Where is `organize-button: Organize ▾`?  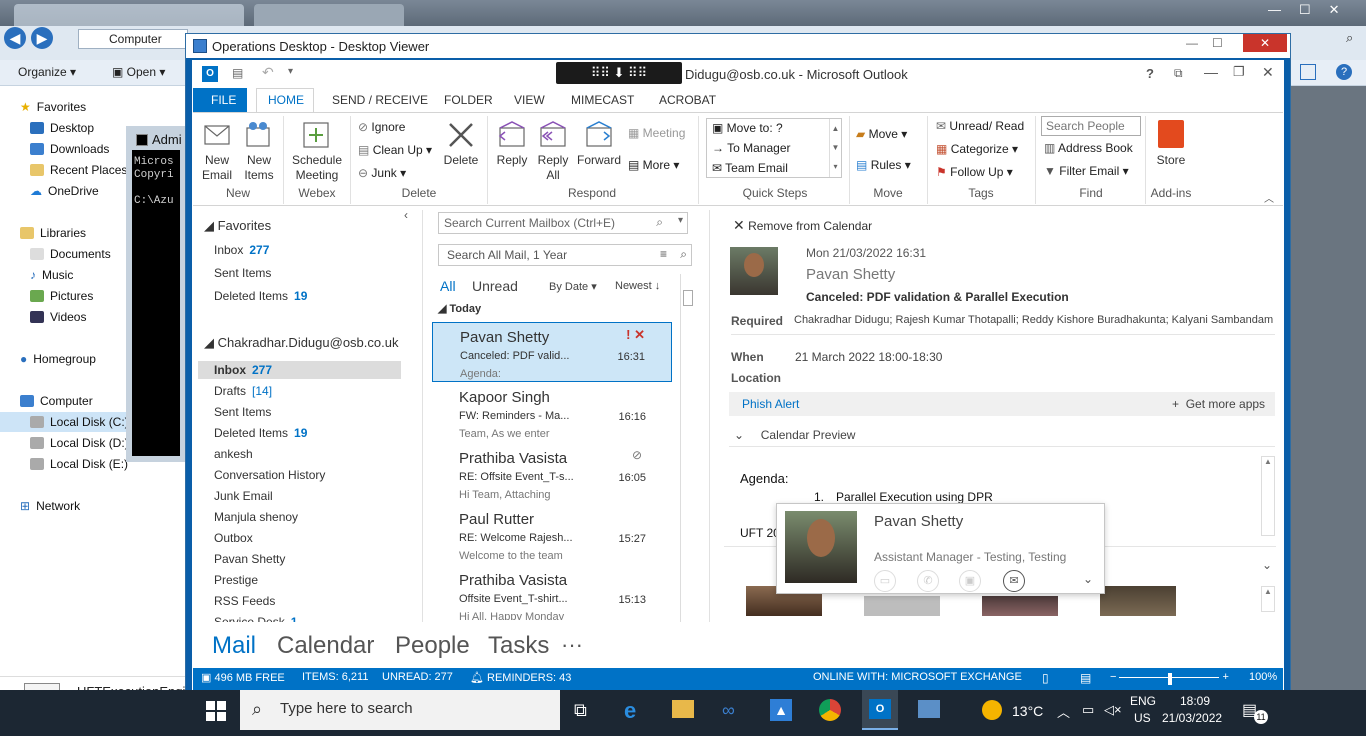 organize-button: Organize ▾ is located at coordinates (47, 72).